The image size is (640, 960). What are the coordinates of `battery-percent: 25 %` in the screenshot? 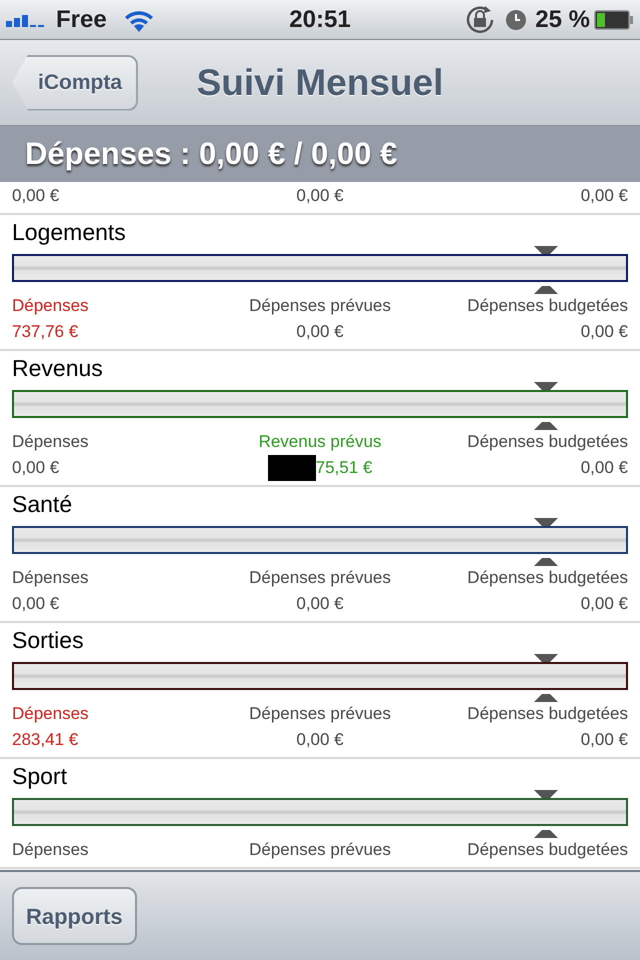 It's located at (562, 19).